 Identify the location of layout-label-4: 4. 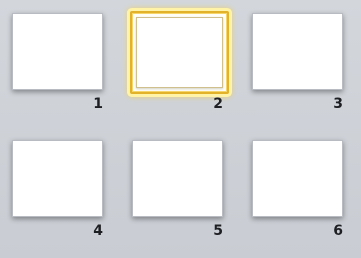
(98, 231).